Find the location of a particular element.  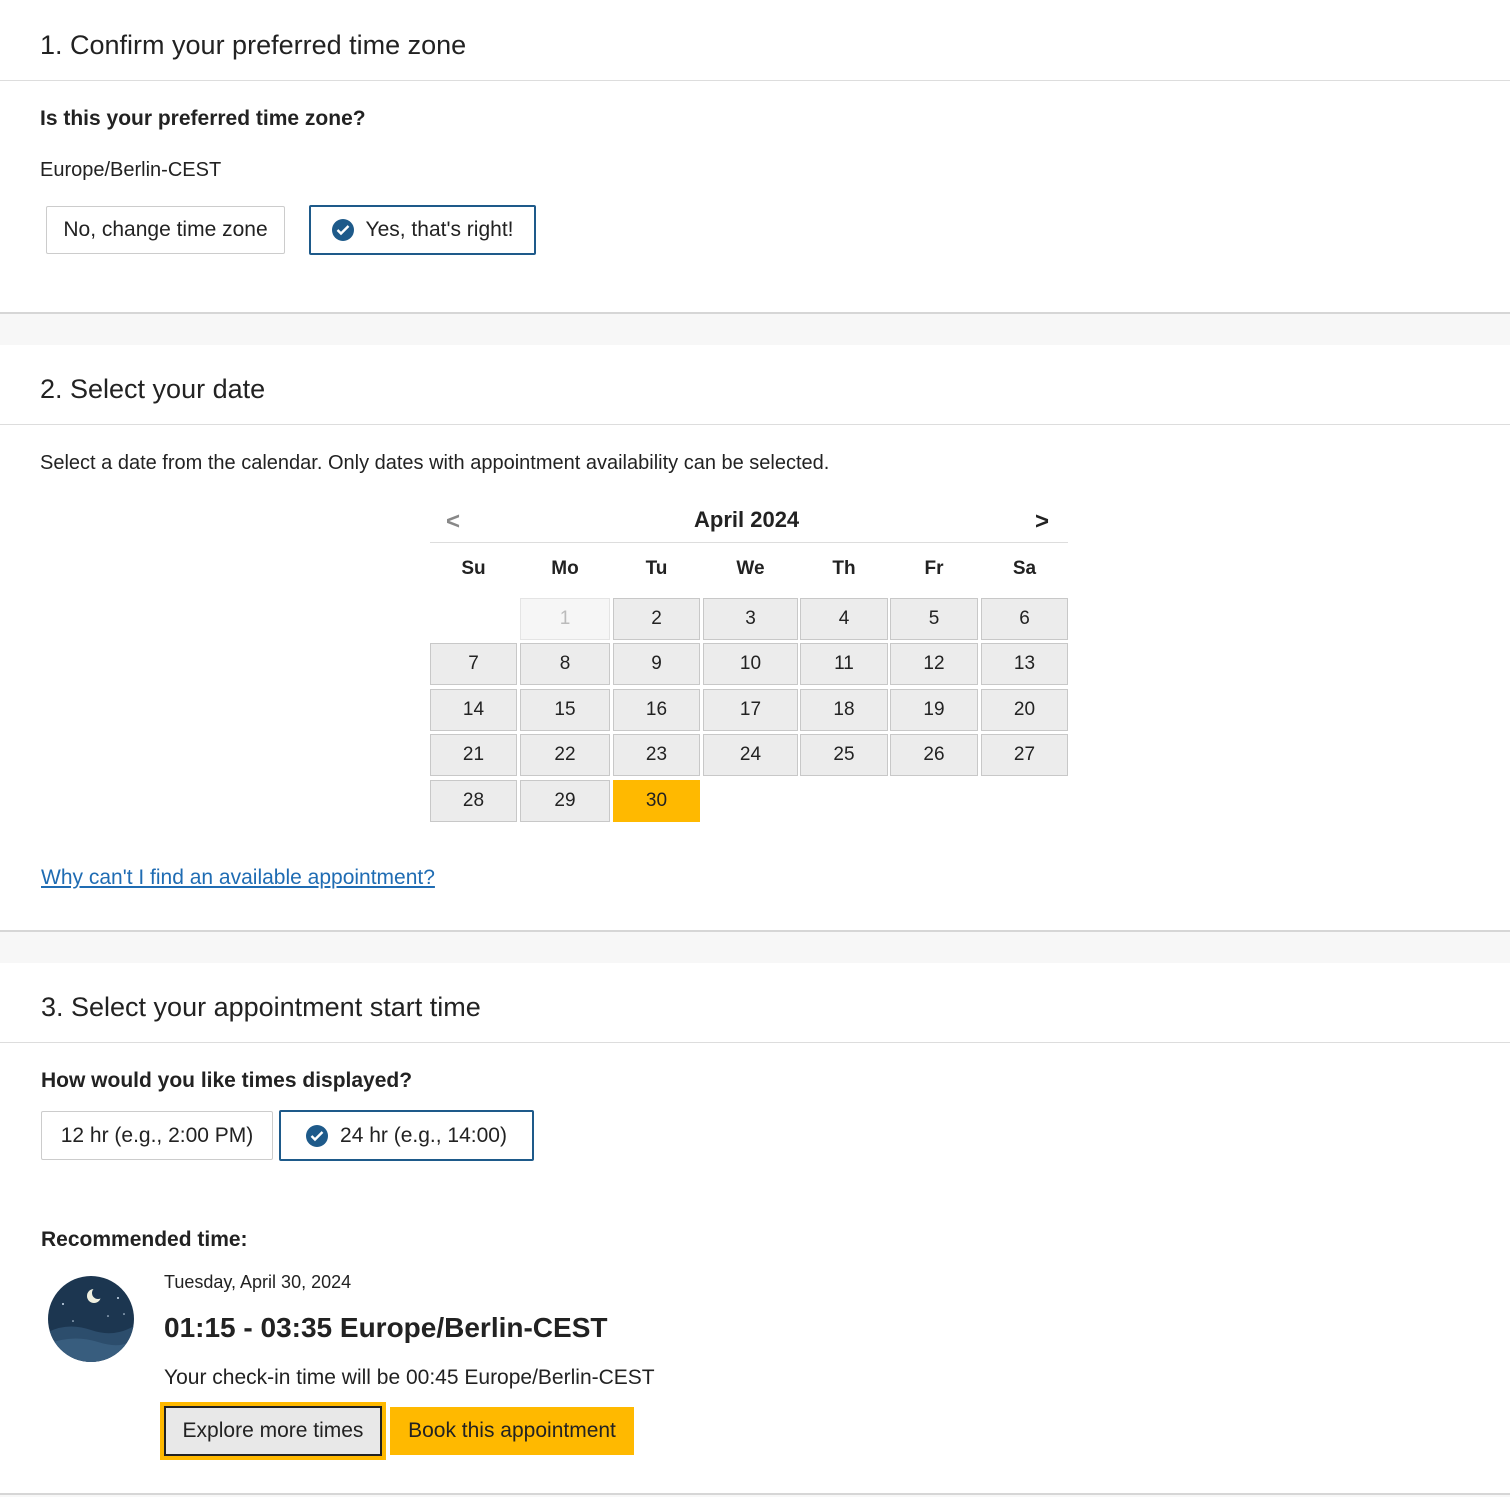

explore-times-label: Explore more times is located at coordinates (273, 1431).